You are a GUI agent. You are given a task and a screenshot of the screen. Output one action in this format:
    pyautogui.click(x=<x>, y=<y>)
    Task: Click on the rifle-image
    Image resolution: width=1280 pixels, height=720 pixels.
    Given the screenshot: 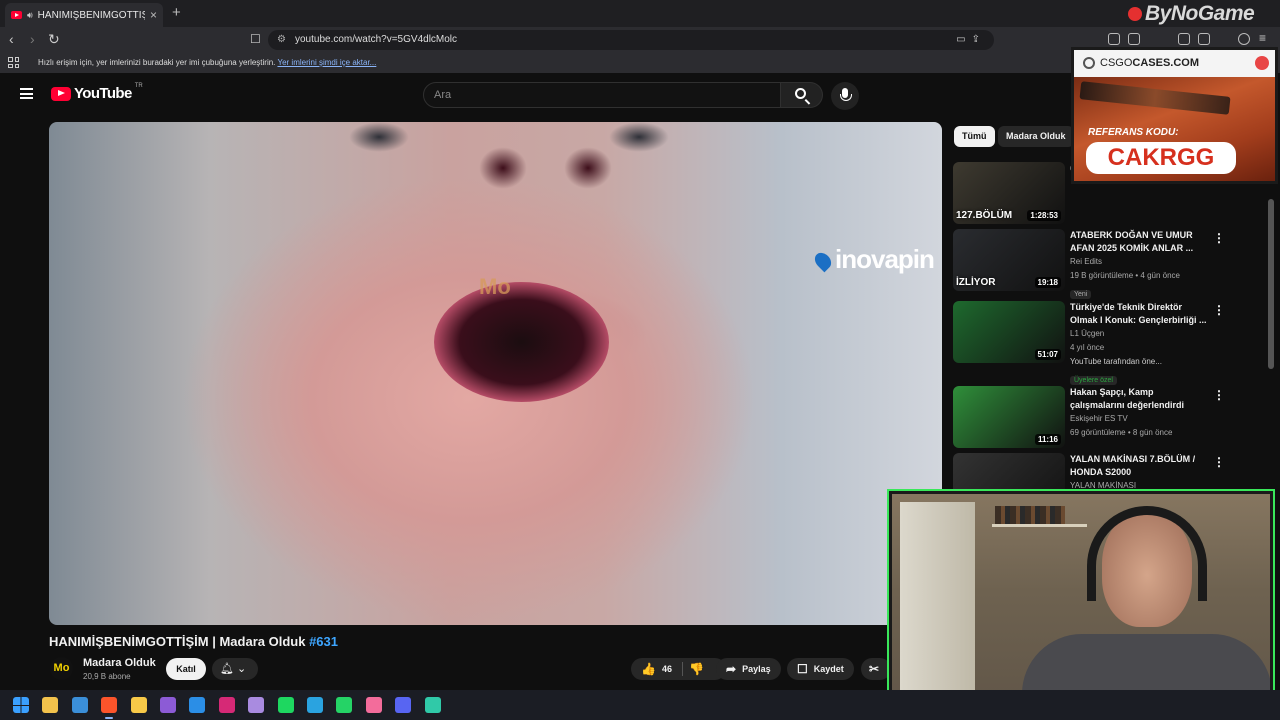 What is the action you would take?
    pyautogui.click(x=1155, y=98)
    